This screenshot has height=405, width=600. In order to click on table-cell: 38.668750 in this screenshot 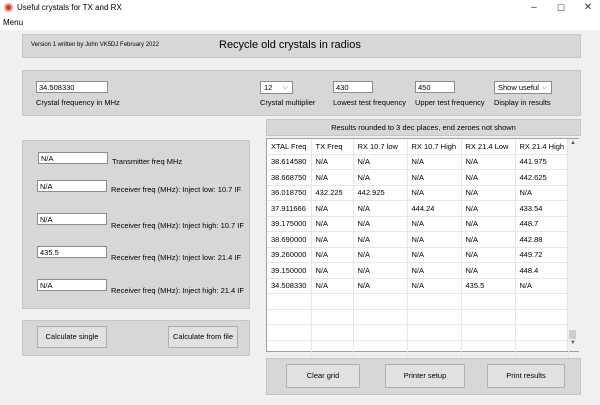, I will do `click(289, 177)`.